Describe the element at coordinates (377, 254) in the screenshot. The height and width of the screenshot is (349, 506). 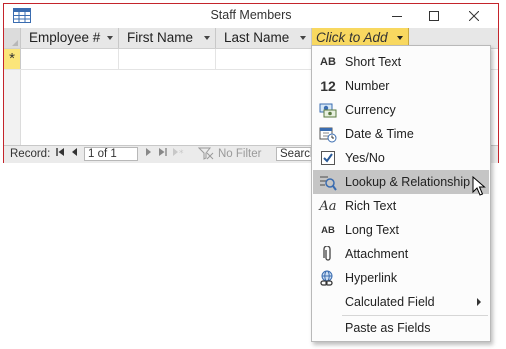
I see `menu-item-label: Attachment` at that location.